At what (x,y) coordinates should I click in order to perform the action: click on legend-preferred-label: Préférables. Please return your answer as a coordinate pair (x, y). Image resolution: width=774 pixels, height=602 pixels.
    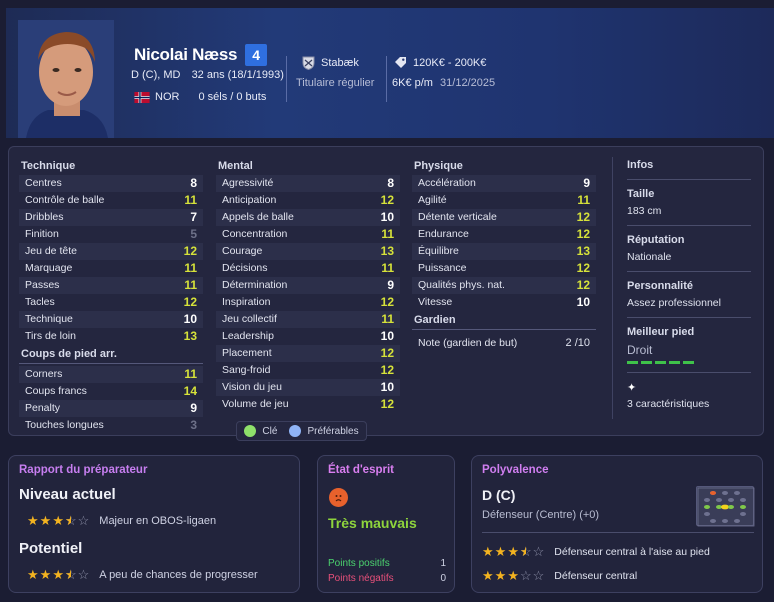
    Looking at the image, I should click on (333, 431).